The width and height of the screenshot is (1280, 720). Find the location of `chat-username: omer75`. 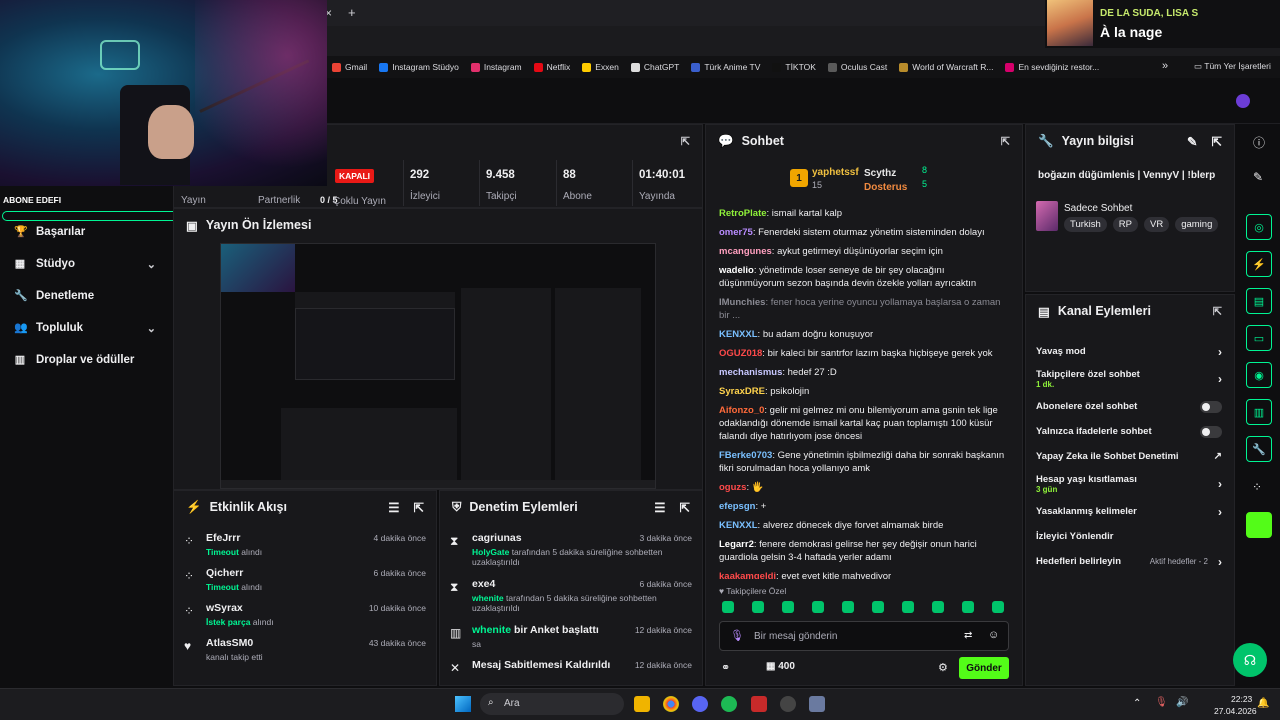

chat-username: omer75 is located at coordinates (736, 232).